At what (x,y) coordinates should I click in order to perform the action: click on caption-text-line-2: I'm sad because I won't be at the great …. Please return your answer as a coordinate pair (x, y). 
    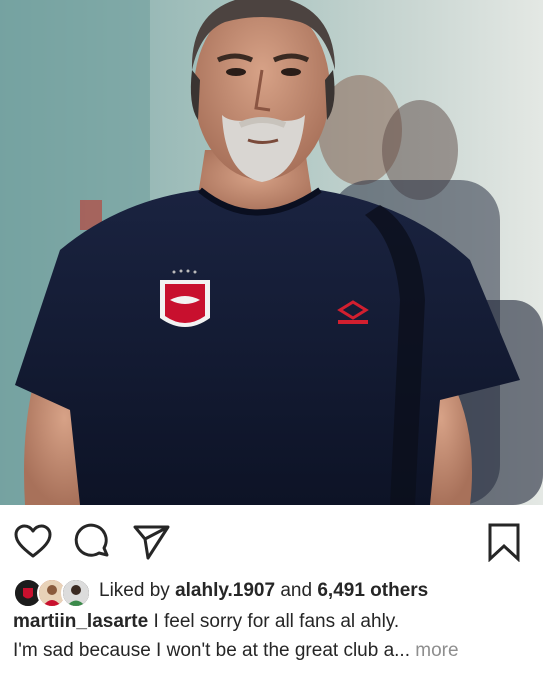
    Looking at the image, I should click on (204, 650).